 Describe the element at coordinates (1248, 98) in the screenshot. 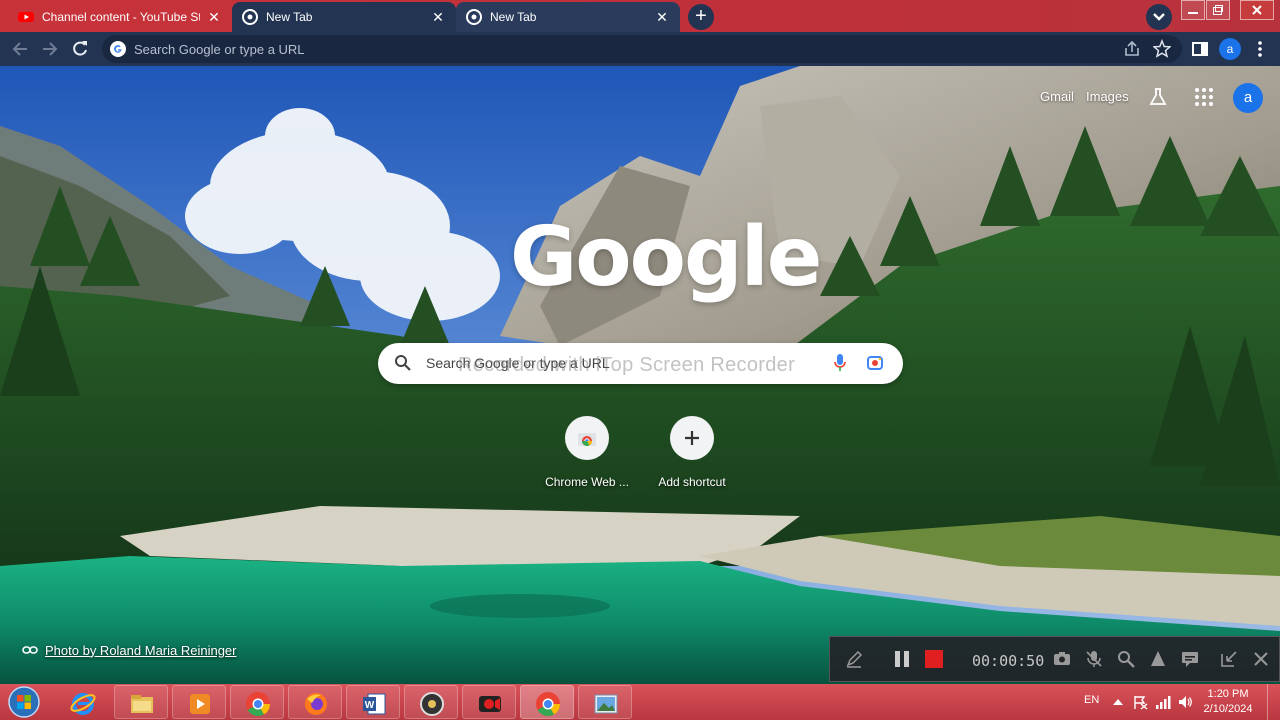

I see `google-account-avatar: a` at that location.